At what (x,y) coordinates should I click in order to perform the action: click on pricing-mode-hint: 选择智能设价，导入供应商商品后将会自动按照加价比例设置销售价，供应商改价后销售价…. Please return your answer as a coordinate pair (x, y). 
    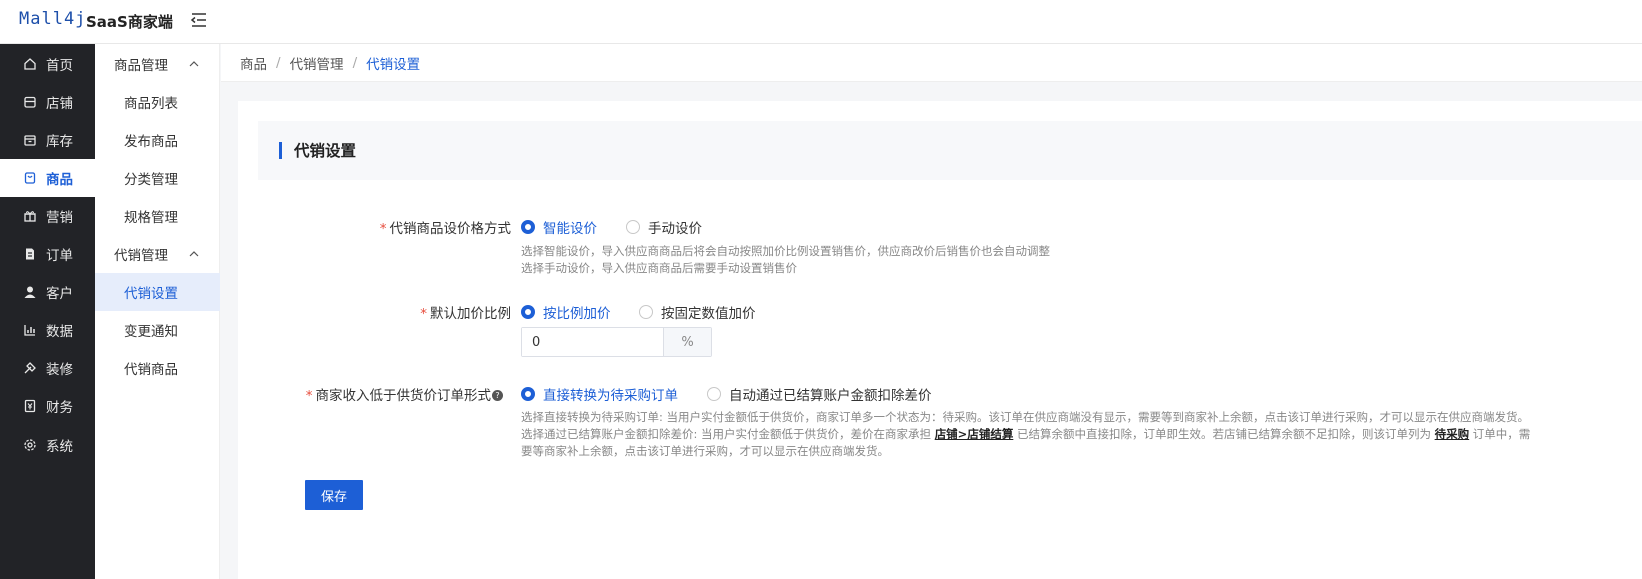
    Looking at the image, I should click on (785, 259).